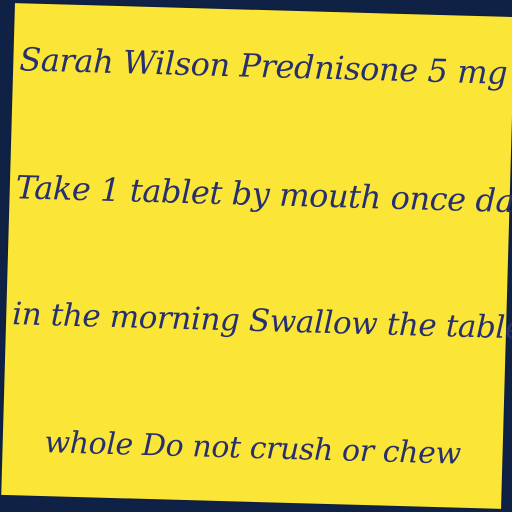 The height and width of the screenshot is (512, 512). I want to click on note-line-instruction: whole Do not crush or chew, so click(253, 448).